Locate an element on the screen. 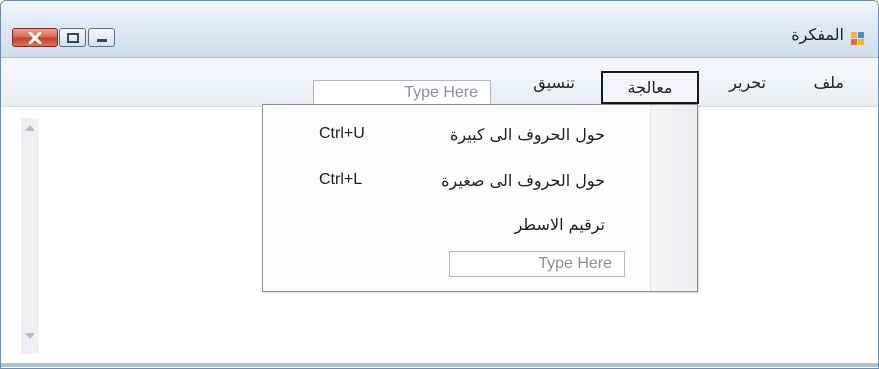 Image resolution: width=879 pixels, height=369 pixels. menu-item-shortcut: Ctrl+L is located at coordinates (341, 179).